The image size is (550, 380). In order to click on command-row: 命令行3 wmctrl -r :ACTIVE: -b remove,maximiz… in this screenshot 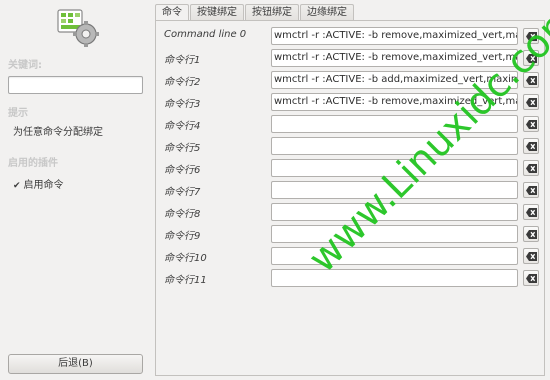, I will do `click(351, 102)`.